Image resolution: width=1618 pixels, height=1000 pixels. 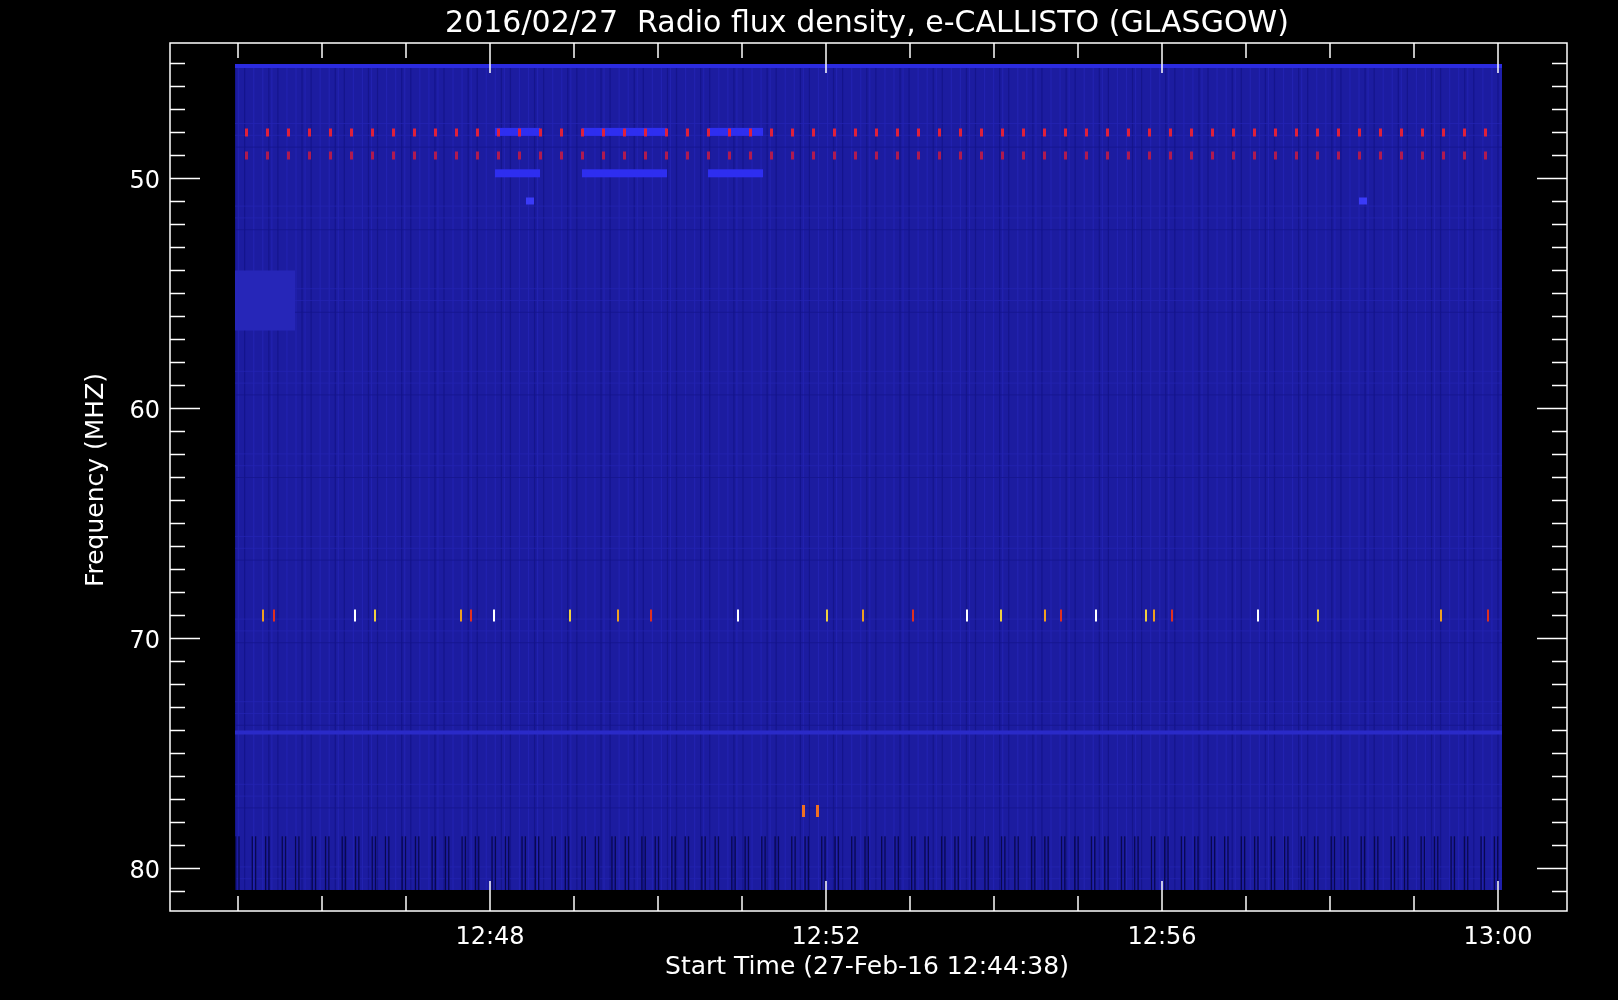 What do you see at coordinates (1162, 936) in the screenshot?
I see `x-tick-label: 12:56` at bounding box center [1162, 936].